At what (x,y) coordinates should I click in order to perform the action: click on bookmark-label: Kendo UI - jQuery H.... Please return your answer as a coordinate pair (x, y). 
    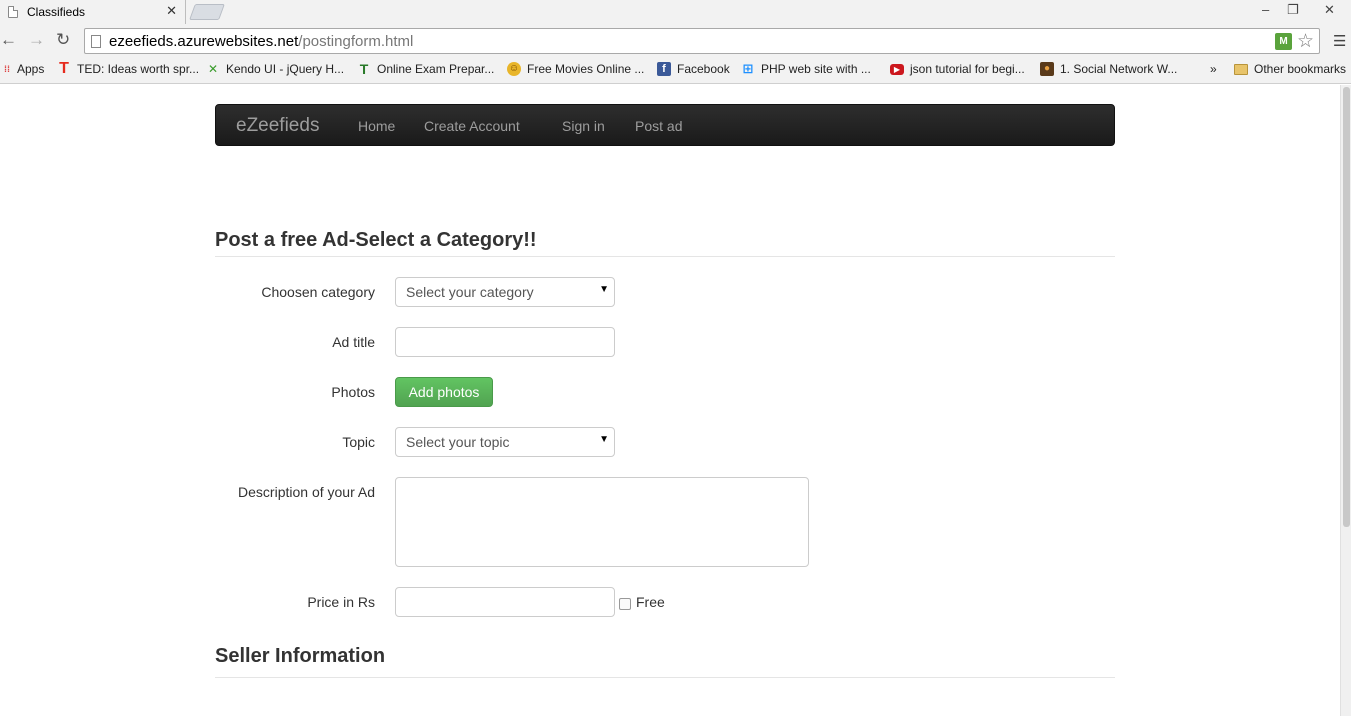
    Looking at the image, I should click on (285, 69).